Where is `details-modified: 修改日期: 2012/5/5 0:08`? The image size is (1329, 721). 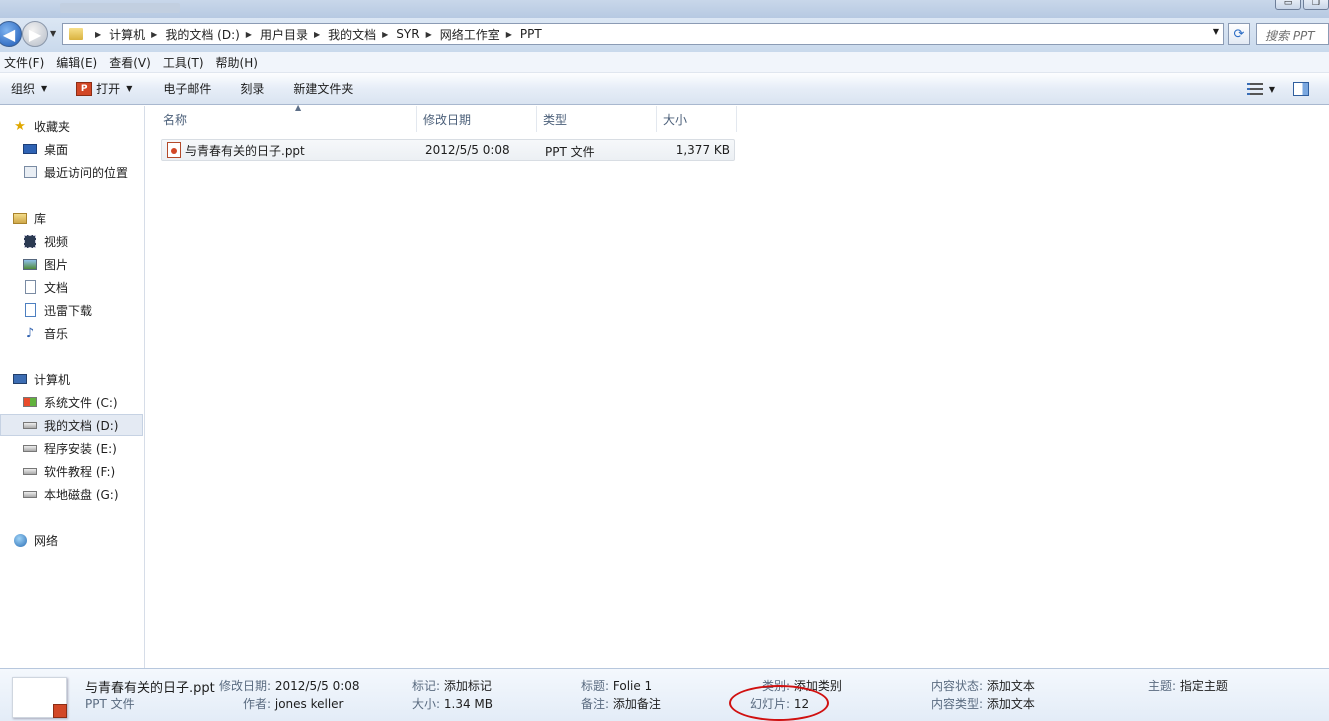 details-modified: 修改日期: 2012/5/5 0:08 is located at coordinates (289, 686).